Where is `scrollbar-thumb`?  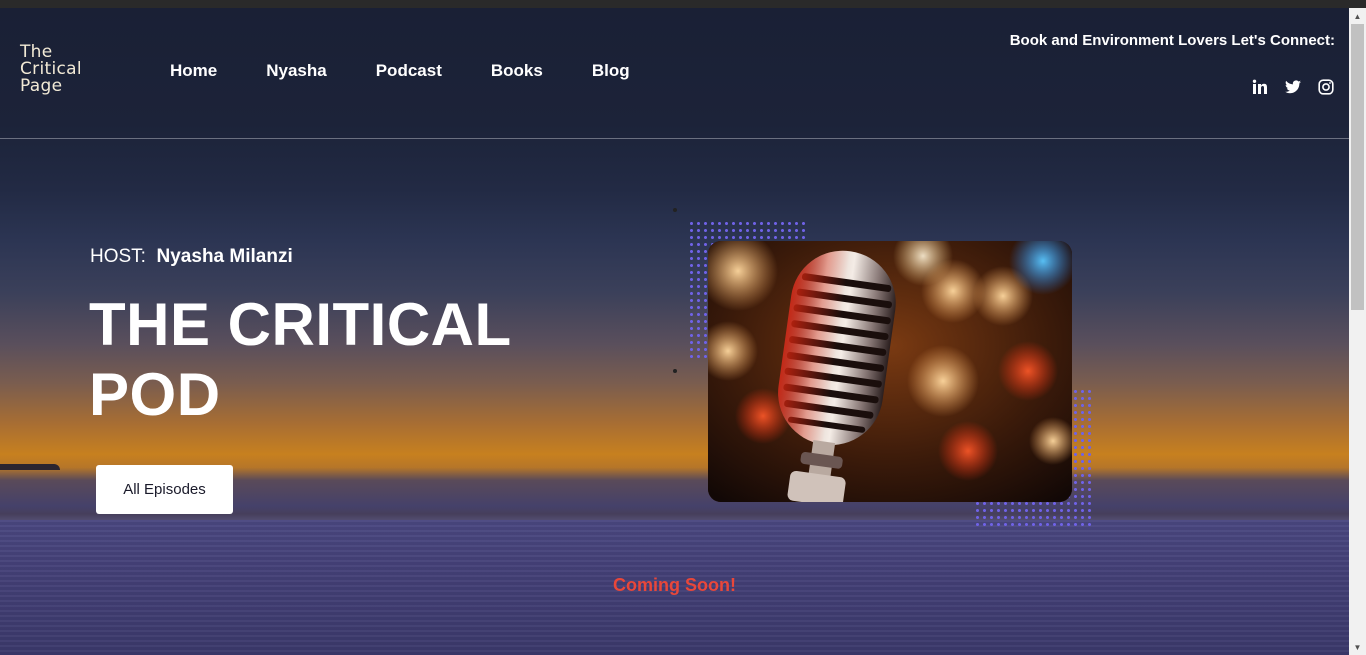
scrollbar-thumb is located at coordinates (1357, 167).